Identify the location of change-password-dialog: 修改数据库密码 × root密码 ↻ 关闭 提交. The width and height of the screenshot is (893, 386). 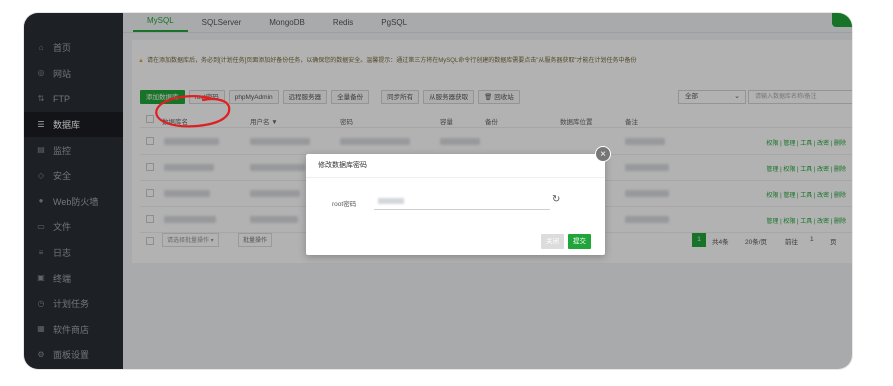
(458, 200).